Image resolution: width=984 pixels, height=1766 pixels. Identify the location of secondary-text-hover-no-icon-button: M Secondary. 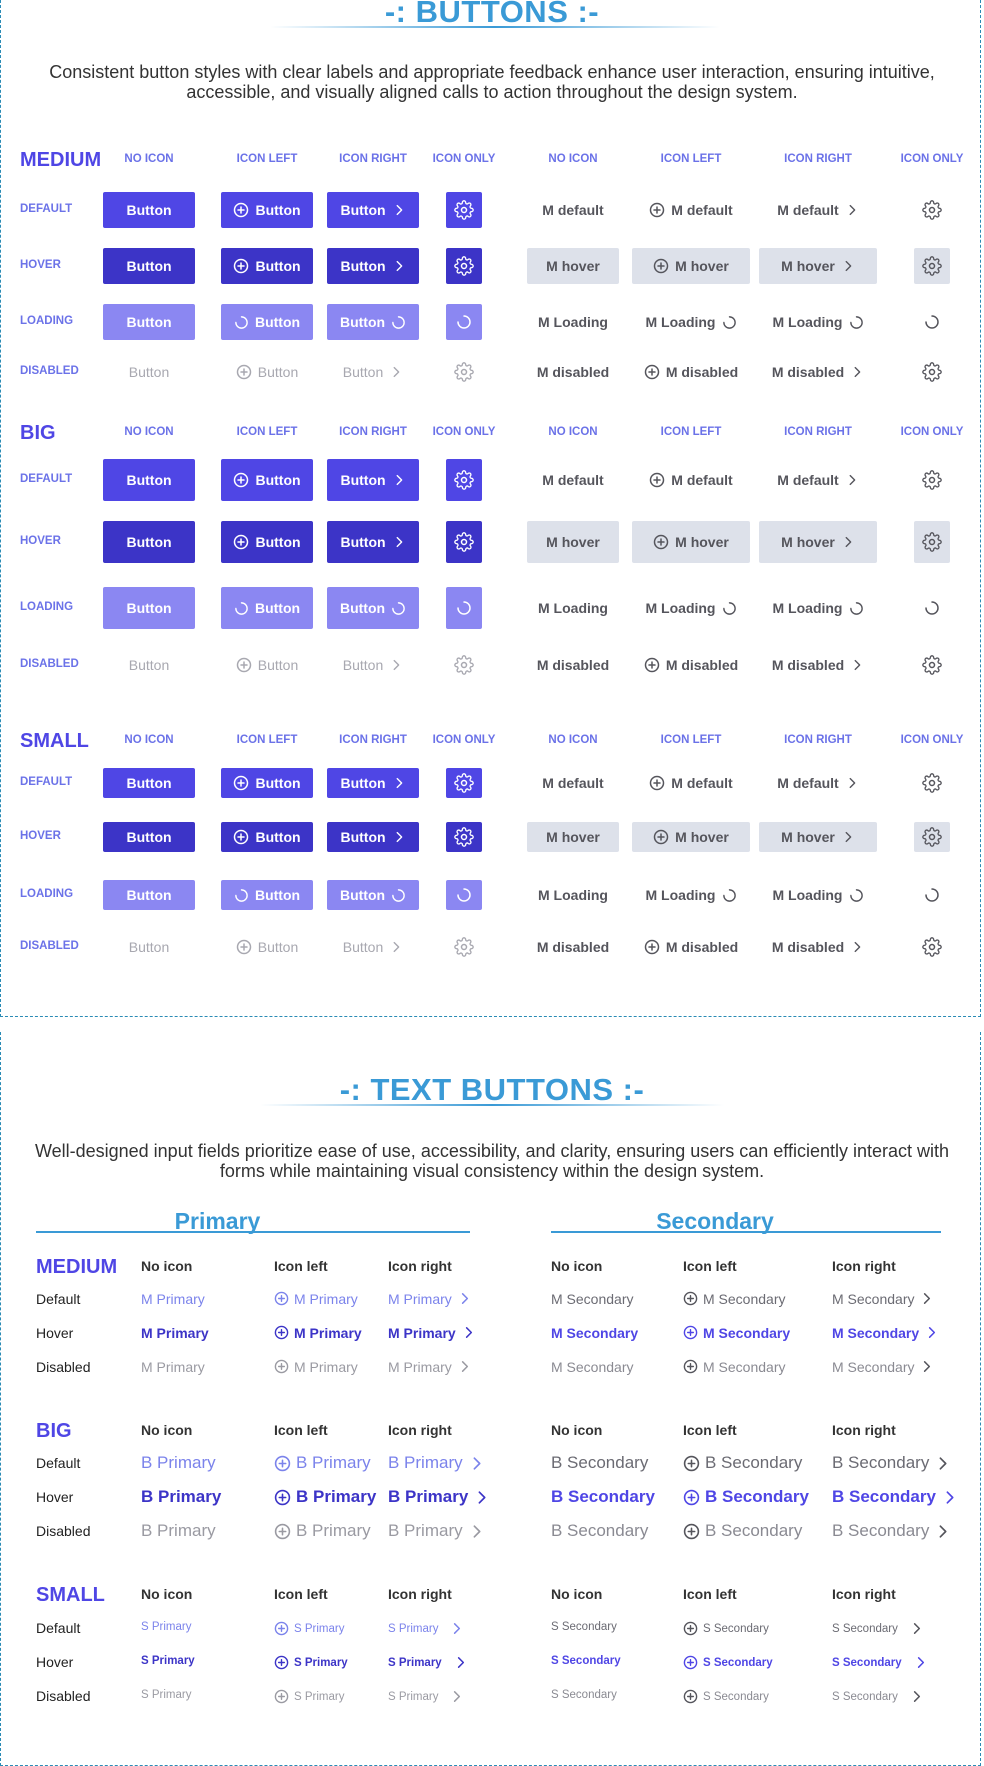
(594, 1333).